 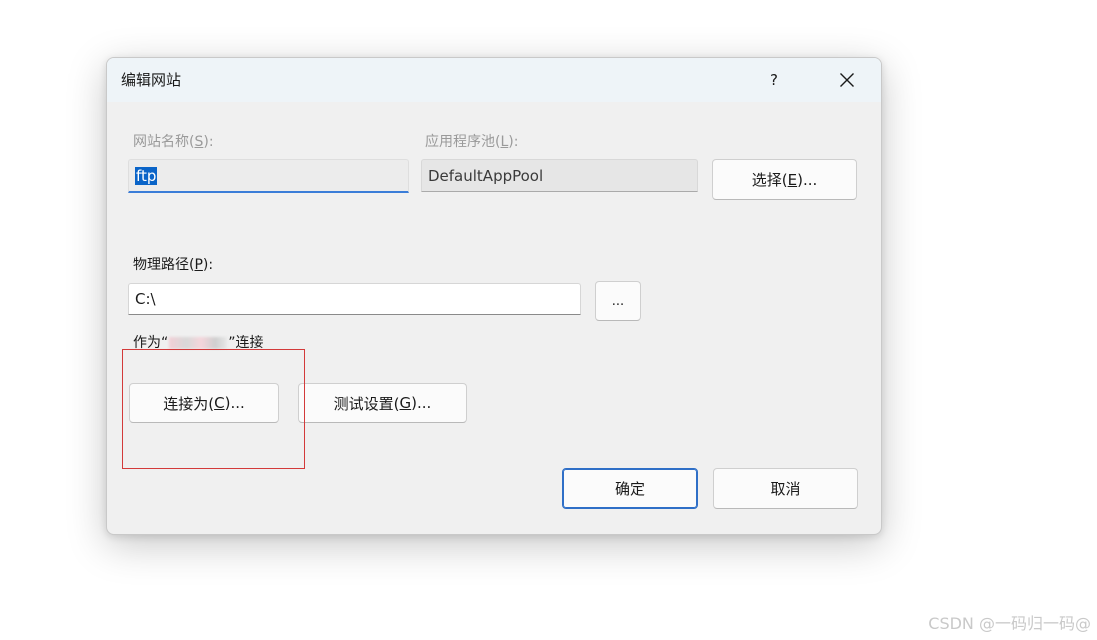 I want to click on physical-path-input: C:\, so click(x=354, y=299).